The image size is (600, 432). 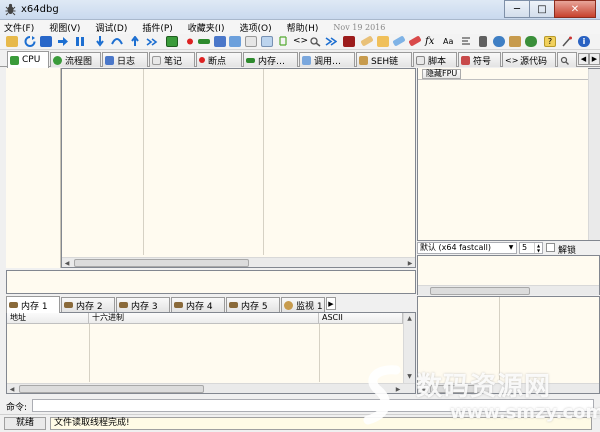 What do you see at coordinates (367, 41) in the screenshot?
I see `label-icon` at bounding box center [367, 41].